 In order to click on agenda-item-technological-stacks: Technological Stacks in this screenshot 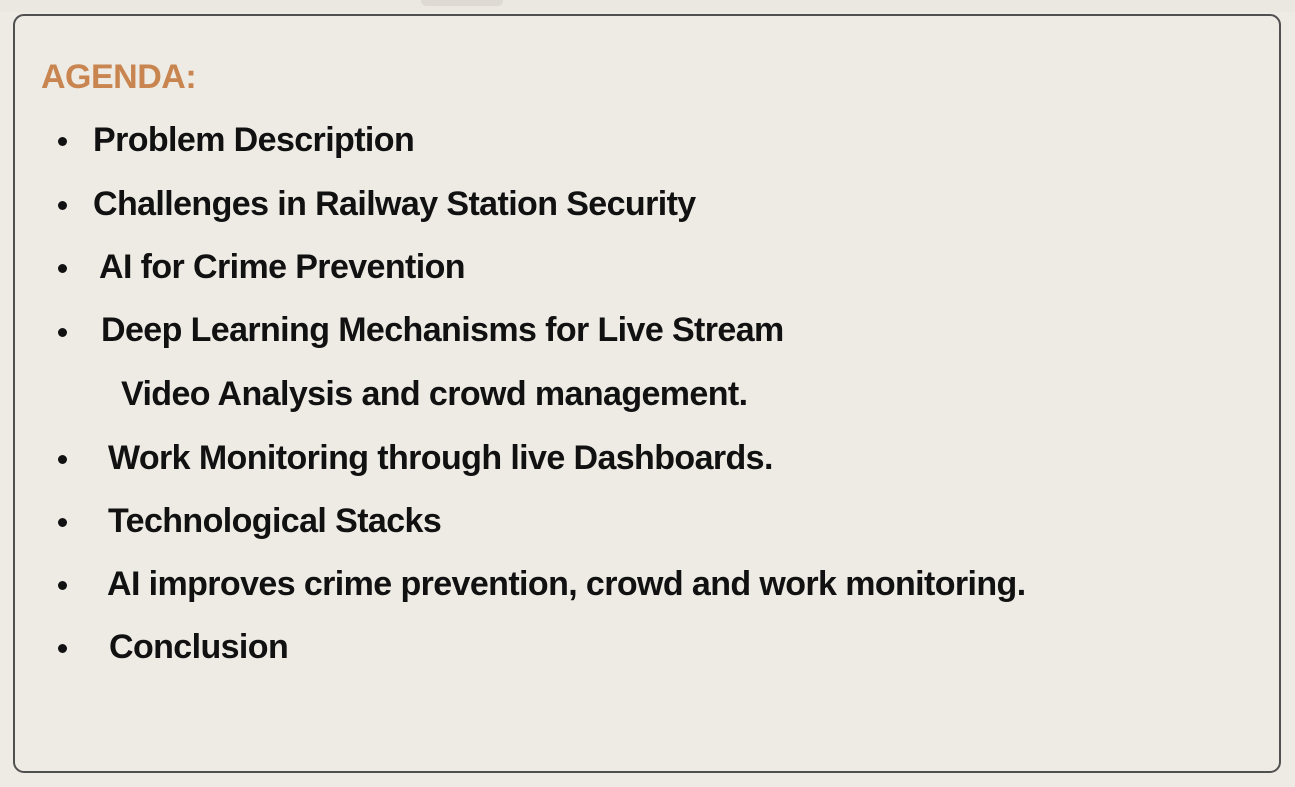, I will do `click(275, 521)`.